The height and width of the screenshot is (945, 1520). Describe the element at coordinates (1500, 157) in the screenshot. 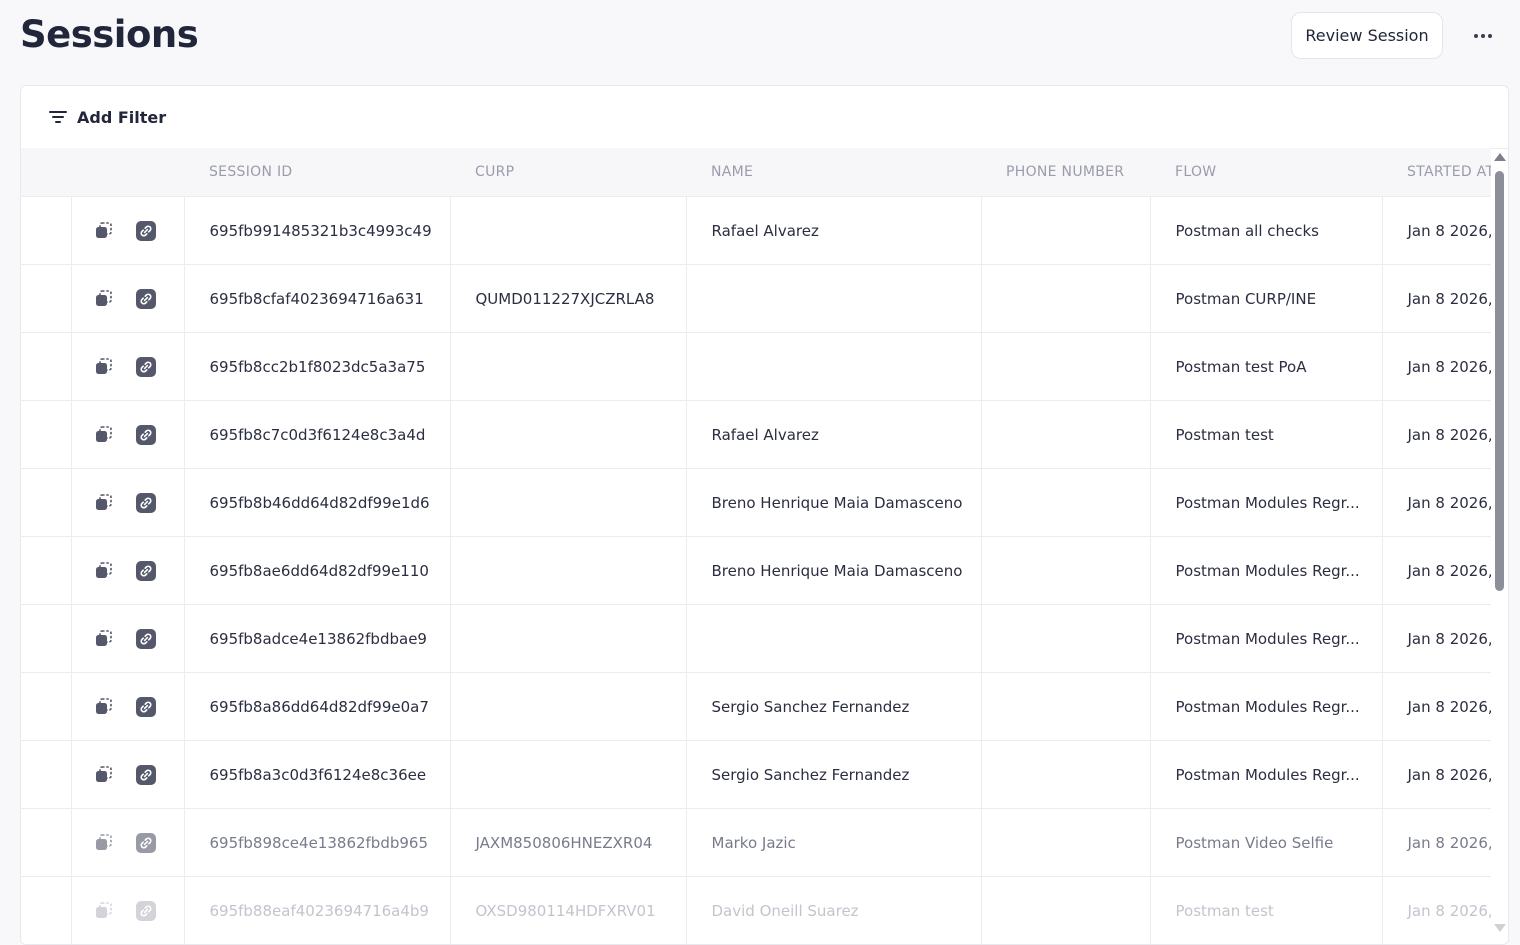

I see `scroll-up-arrow-icon` at that location.